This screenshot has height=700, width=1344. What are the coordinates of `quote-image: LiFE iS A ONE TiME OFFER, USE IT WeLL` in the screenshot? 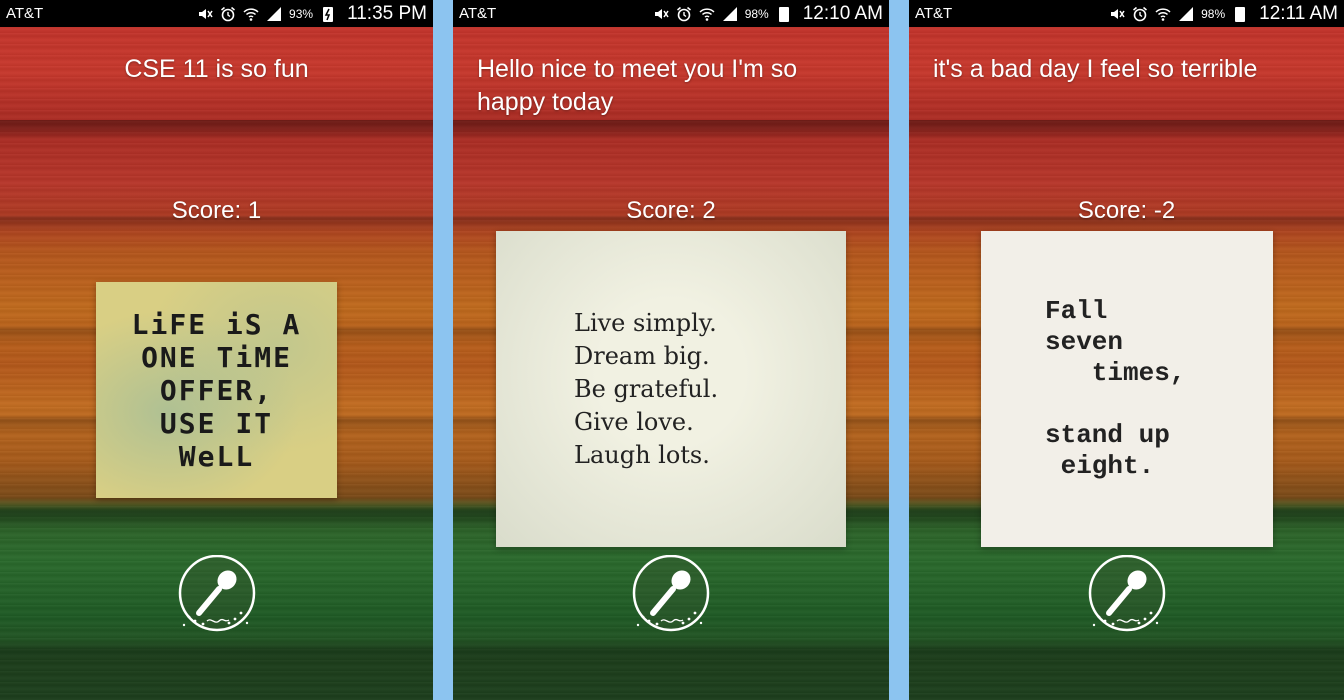 It's located at (216, 390).